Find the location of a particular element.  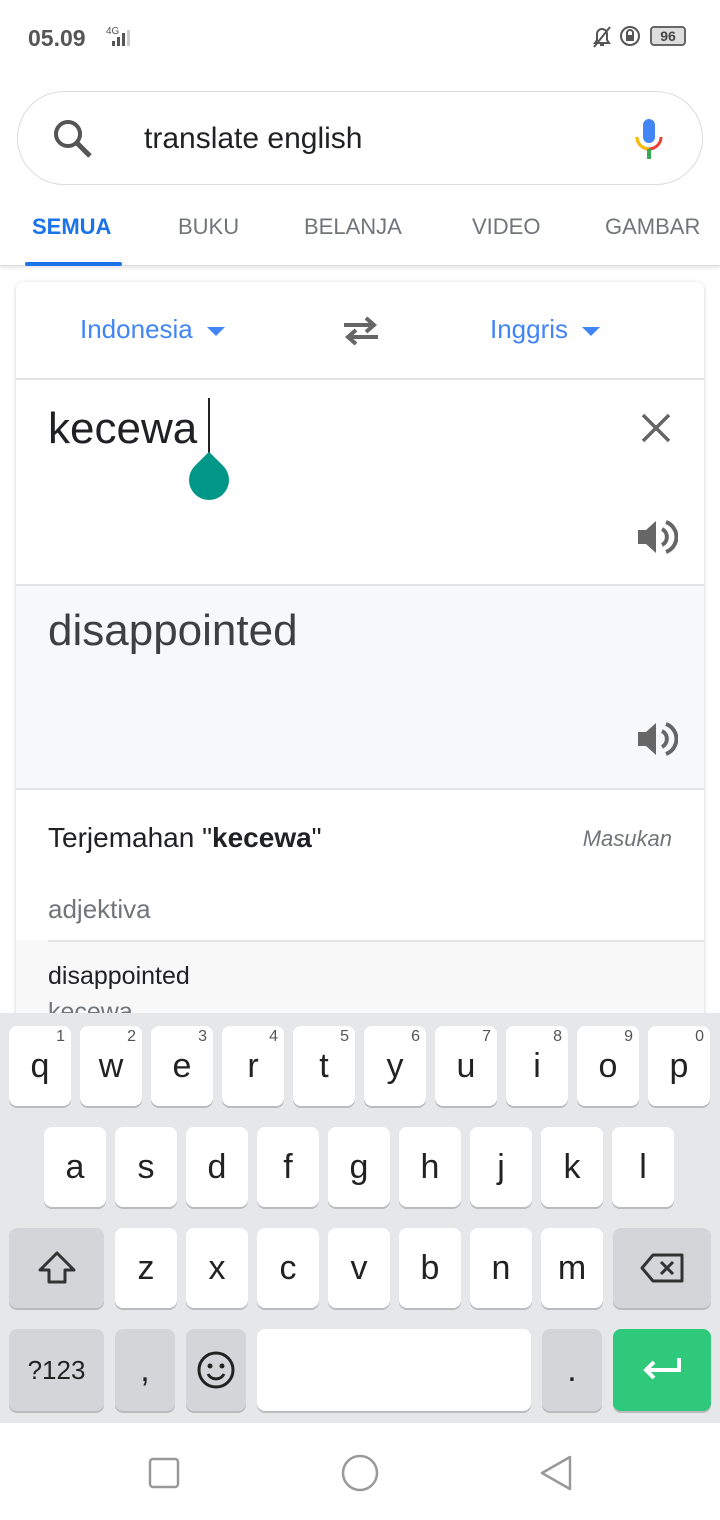

emoji-key is located at coordinates (216, 1370).